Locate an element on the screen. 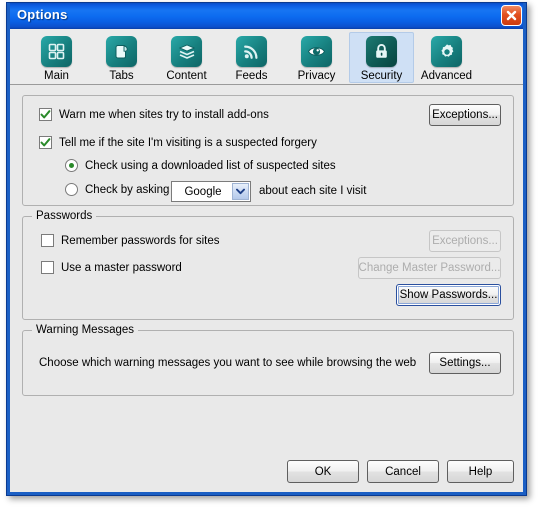 This screenshot has height=511, width=541. tab-privacy: Privacy is located at coordinates (316, 57).